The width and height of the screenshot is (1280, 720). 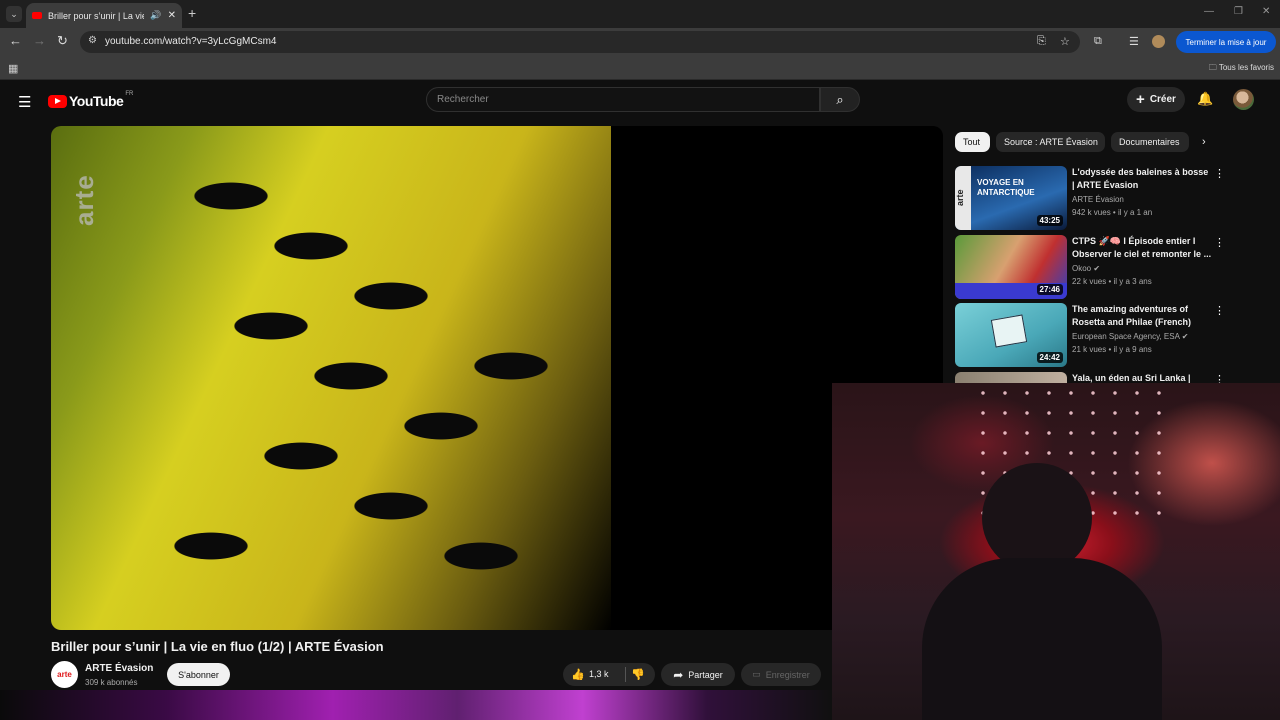 I want to click on save-label: Enregistrer, so click(x=787, y=674).